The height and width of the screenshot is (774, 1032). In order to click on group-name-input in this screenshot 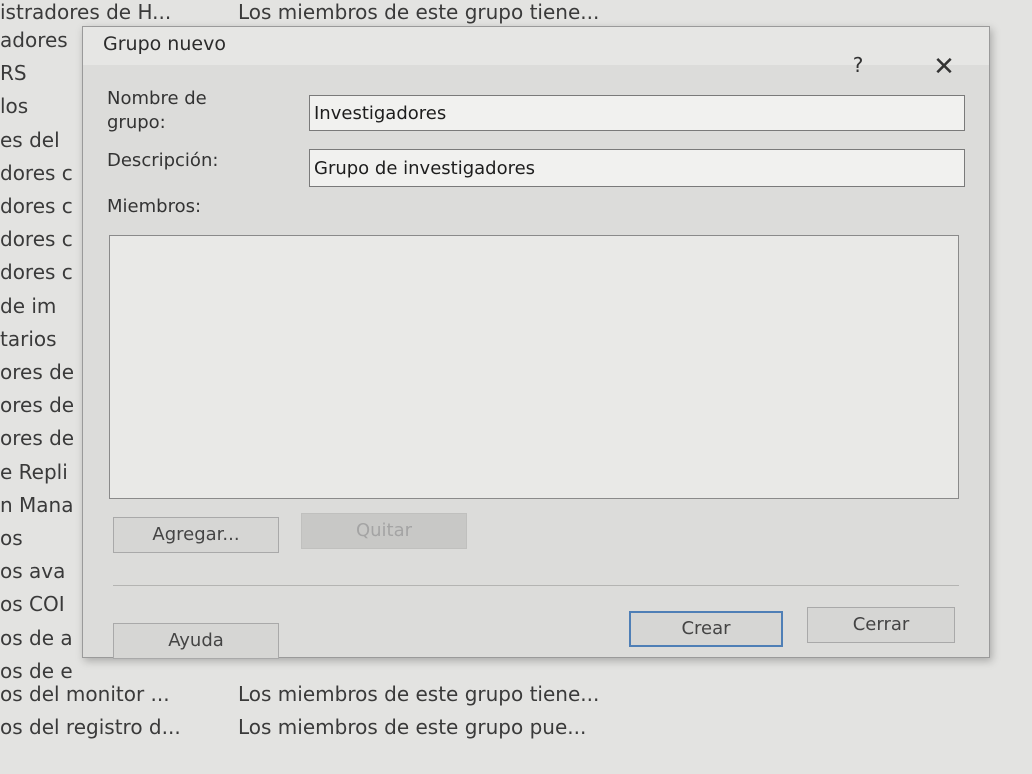, I will do `click(637, 113)`.